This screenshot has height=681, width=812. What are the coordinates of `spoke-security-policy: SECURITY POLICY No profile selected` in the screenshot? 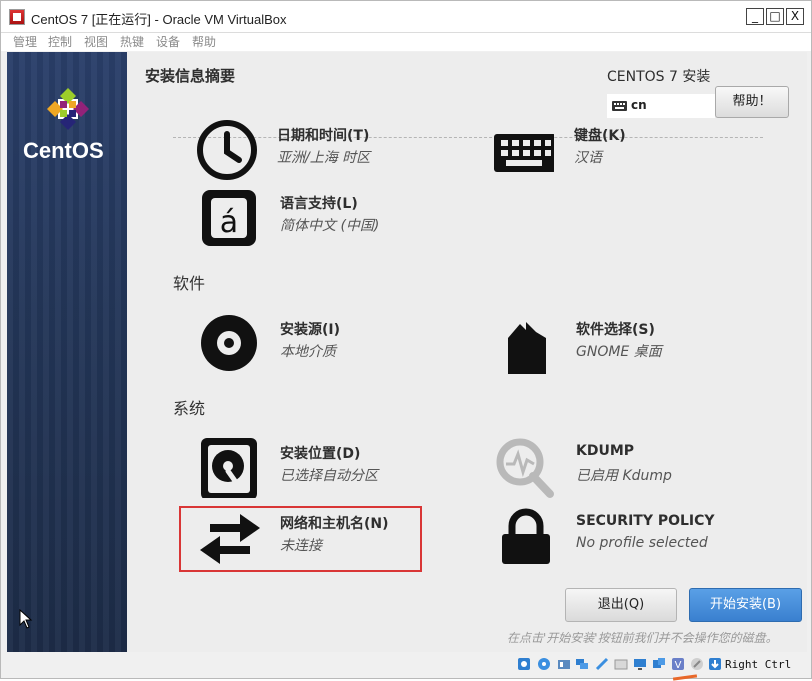 It's located at (636, 538).